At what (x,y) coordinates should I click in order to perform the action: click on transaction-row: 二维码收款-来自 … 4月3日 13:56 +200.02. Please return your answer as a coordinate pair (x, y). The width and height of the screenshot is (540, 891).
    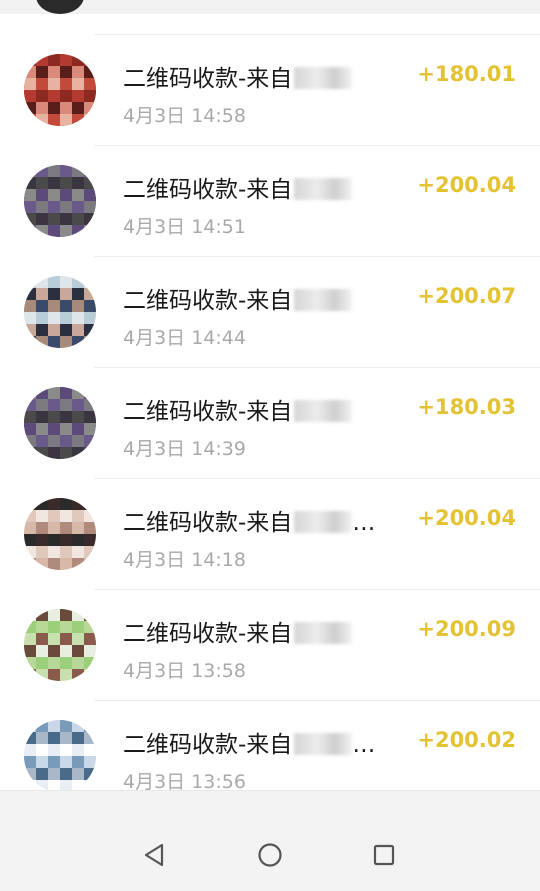
    Looking at the image, I should click on (270, 745).